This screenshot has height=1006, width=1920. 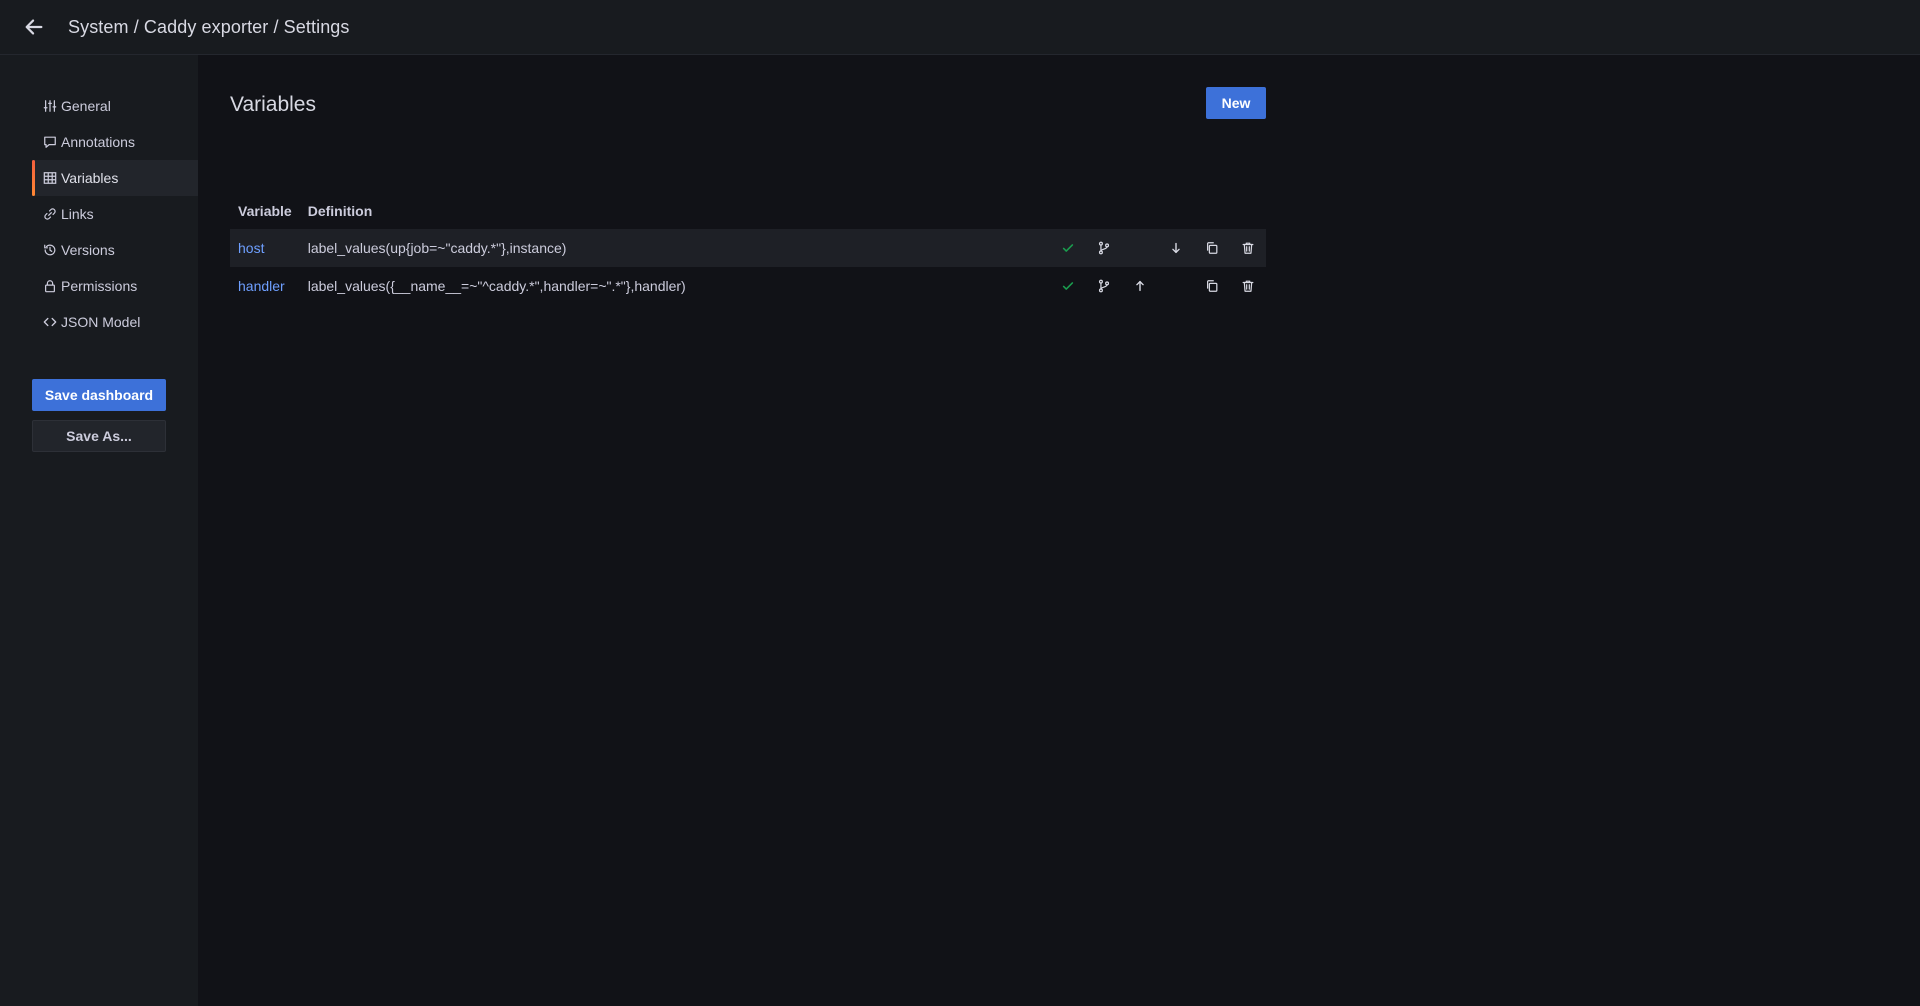 I want to click on top-bar: System / Caddy exporter / Settings, so click(x=960, y=27).